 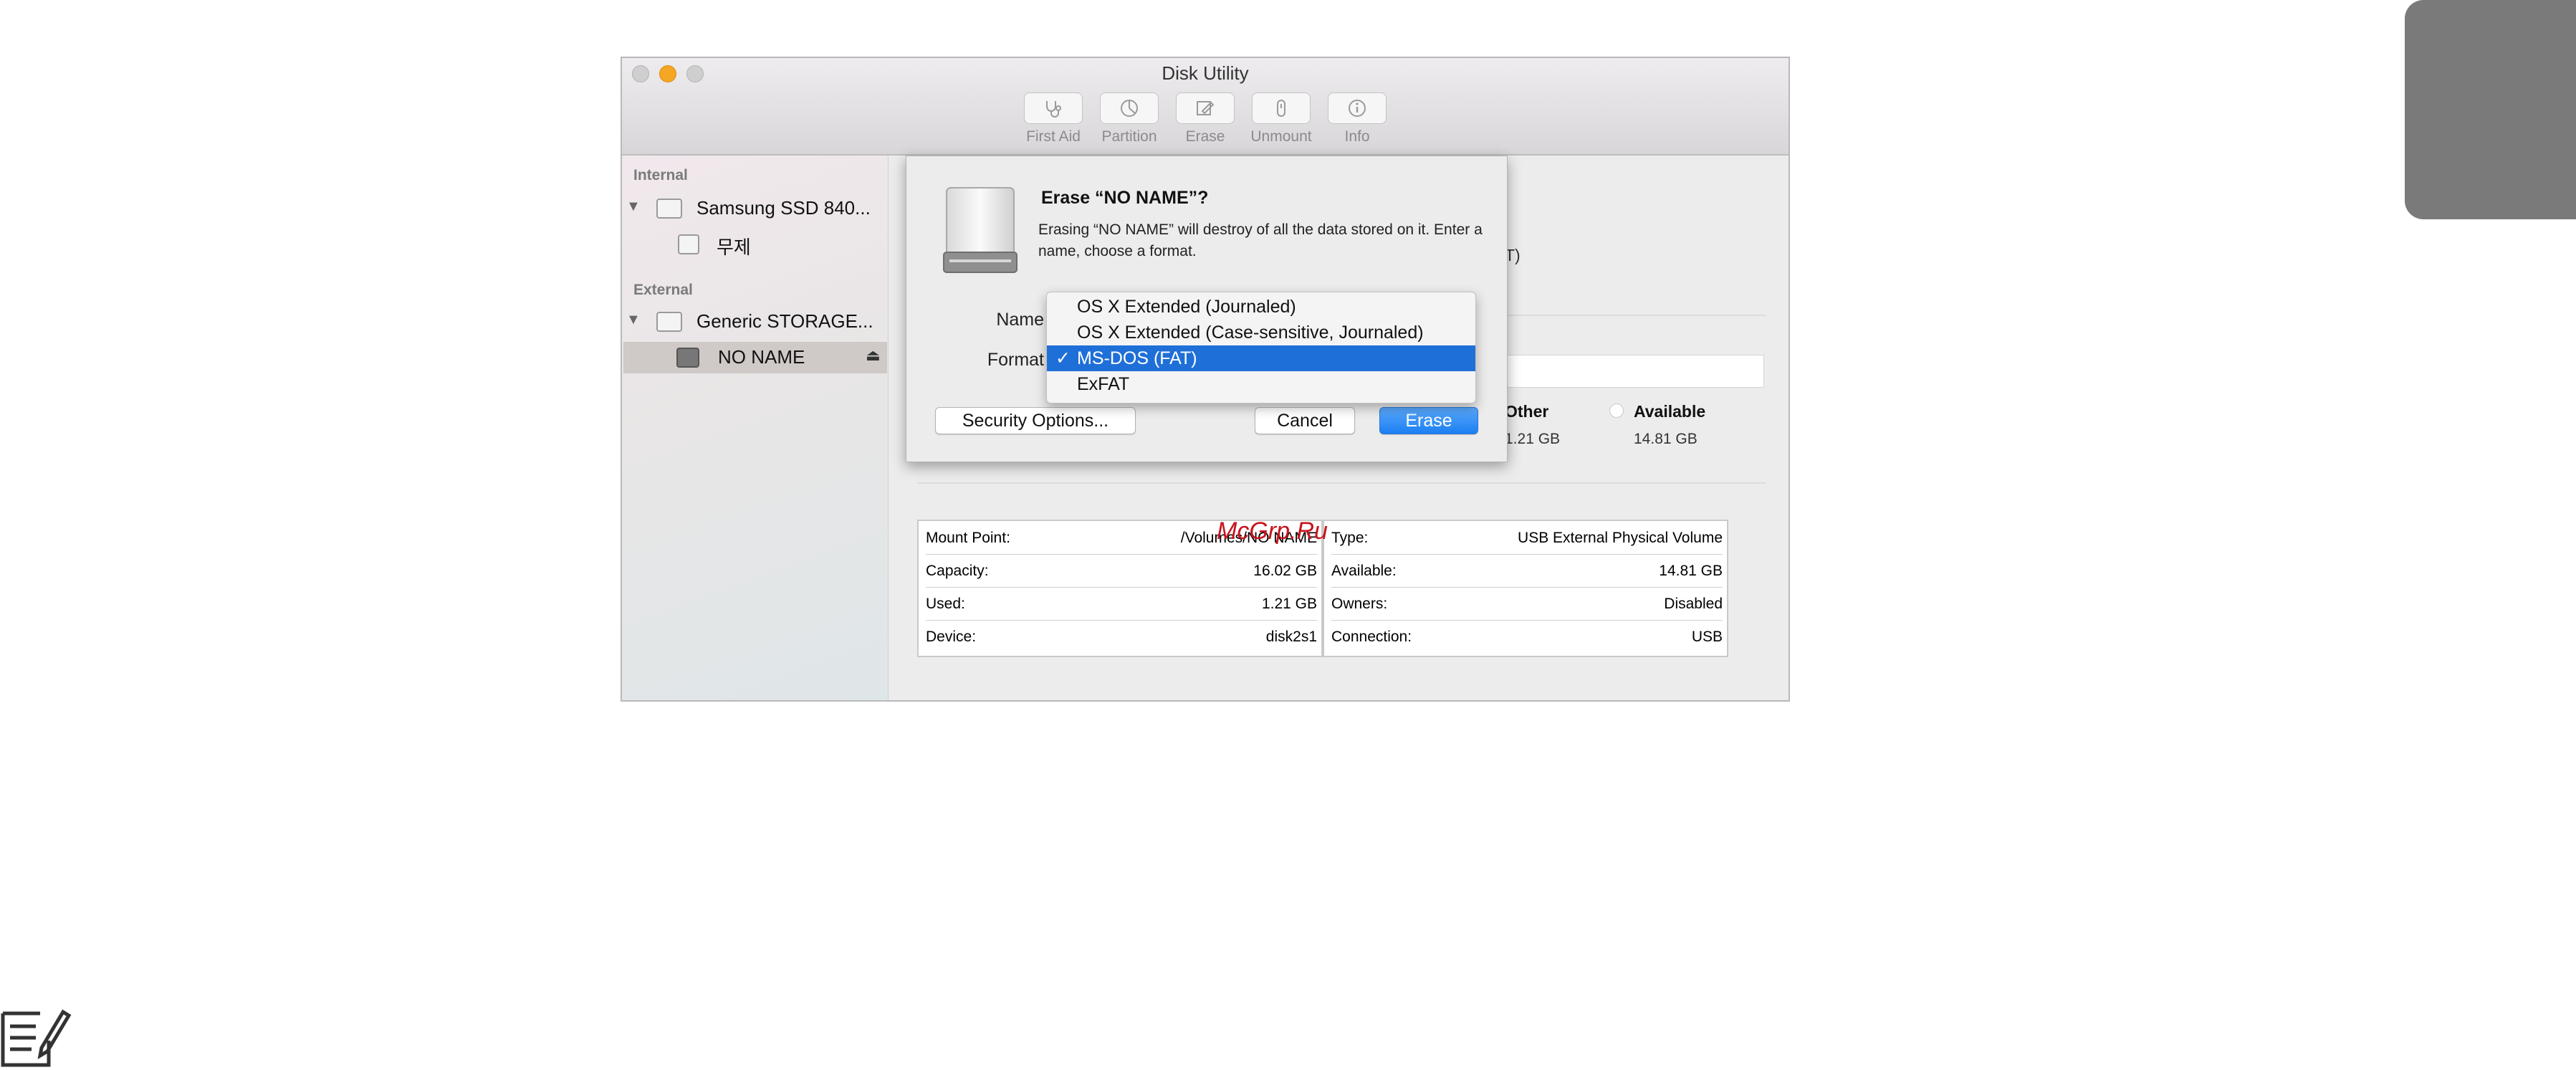 I want to click on toolbar-label-info: Info, so click(x=1357, y=136).